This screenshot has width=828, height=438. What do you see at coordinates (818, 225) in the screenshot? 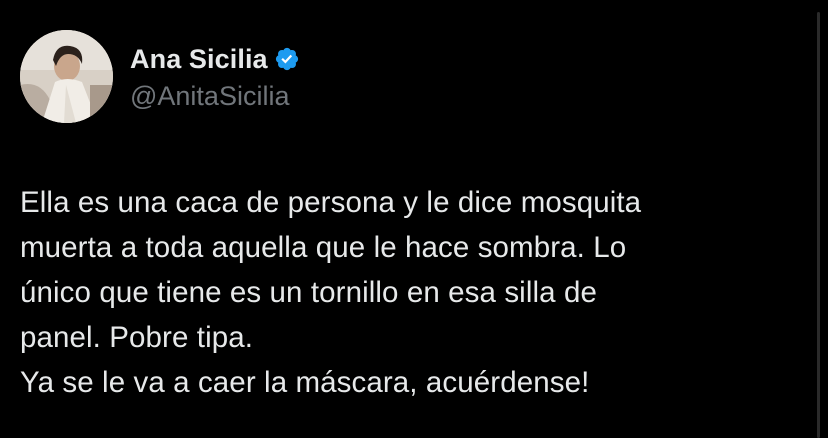
I see `scrollbar` at bounding box center [818, 225].